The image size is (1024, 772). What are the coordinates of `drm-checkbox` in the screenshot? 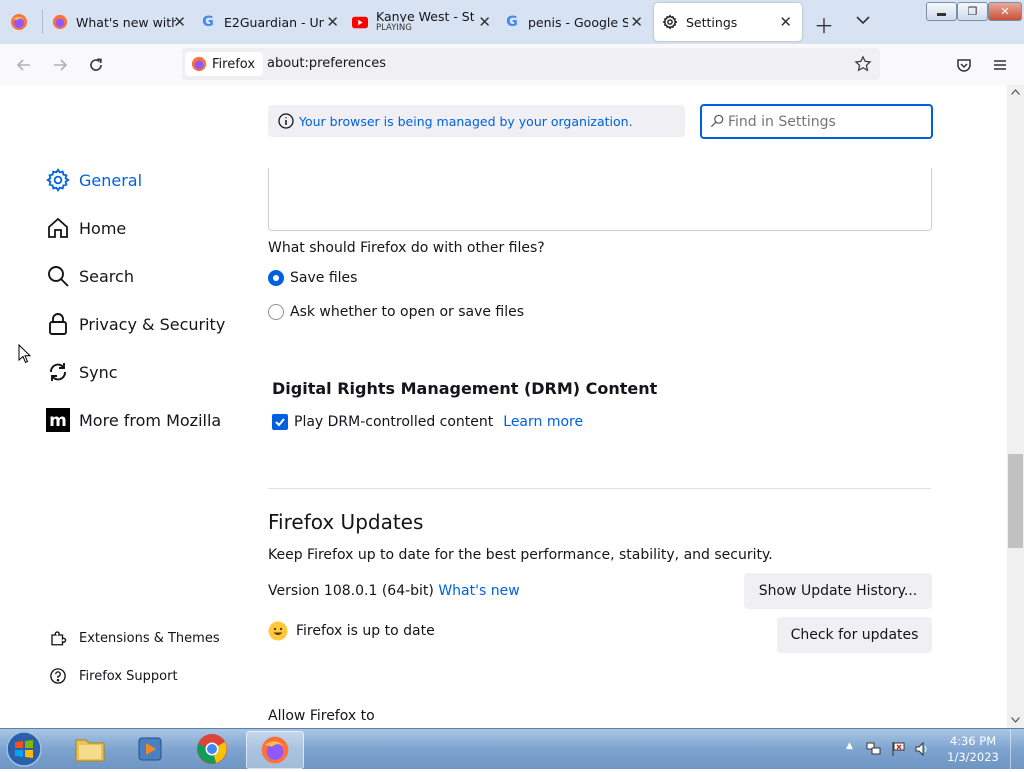 It's located at (280, 422).